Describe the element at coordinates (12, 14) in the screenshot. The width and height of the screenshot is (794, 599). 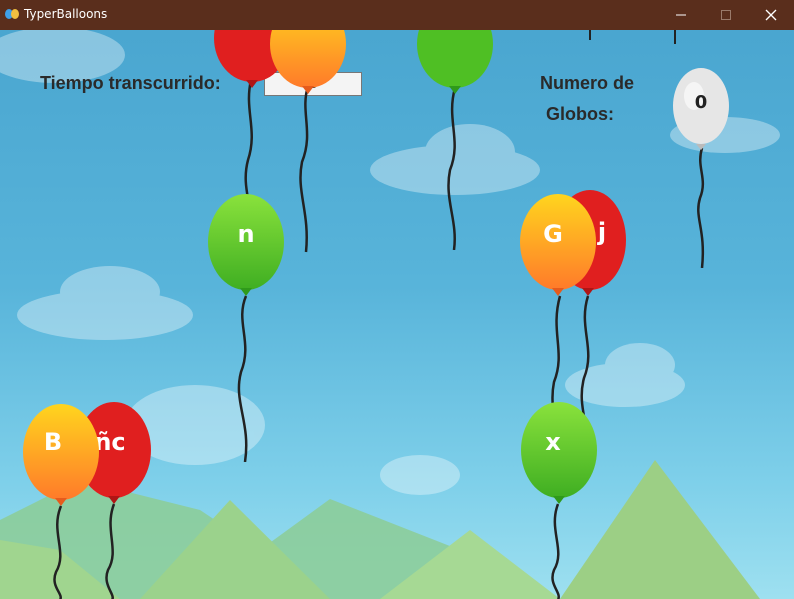
I see `balloons-app-icon` at that location.